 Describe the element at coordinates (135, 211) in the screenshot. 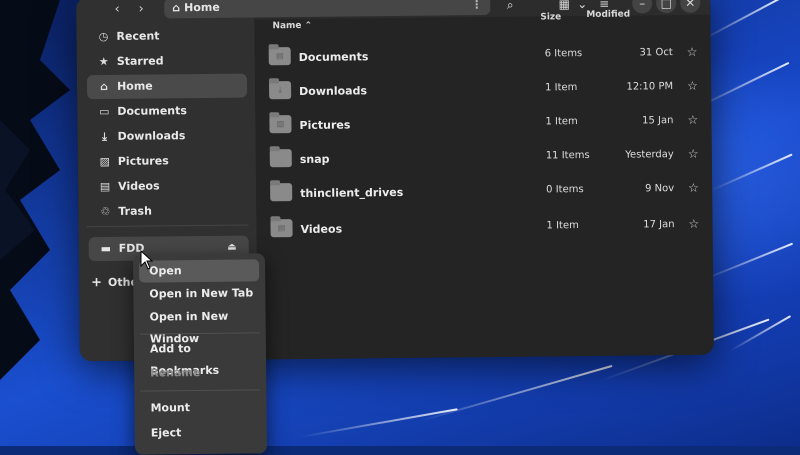

I see `sidebar-item-label: Trash` at that location.